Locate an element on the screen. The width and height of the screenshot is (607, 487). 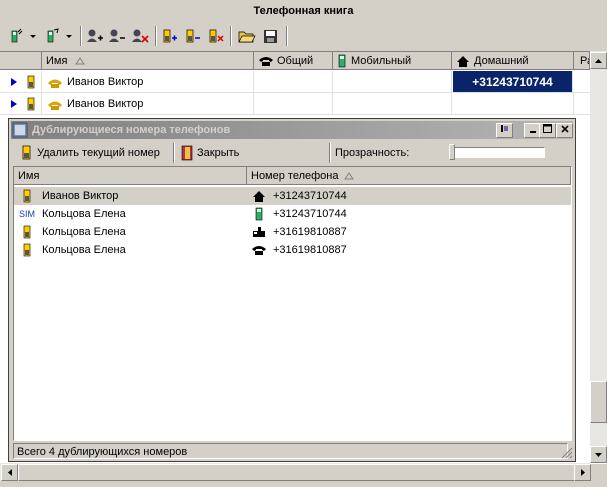
cell-text: Иванов Виктор is located at coordinates (105, 81).